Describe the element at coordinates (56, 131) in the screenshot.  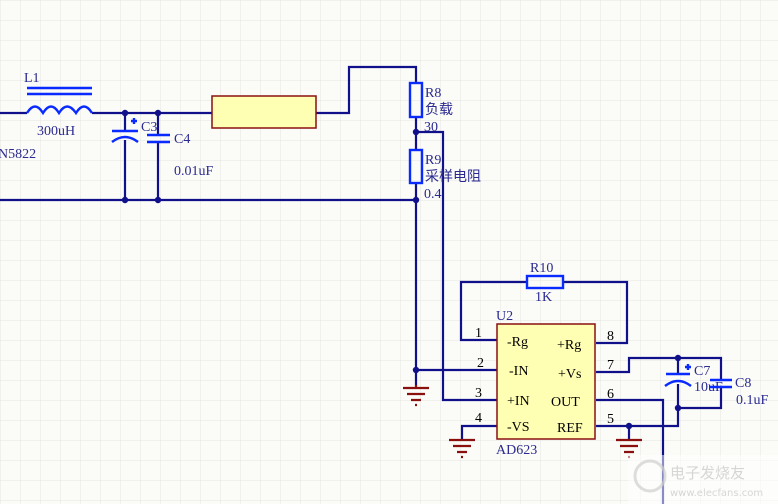
I see `l1-value: 300uH` at that location.